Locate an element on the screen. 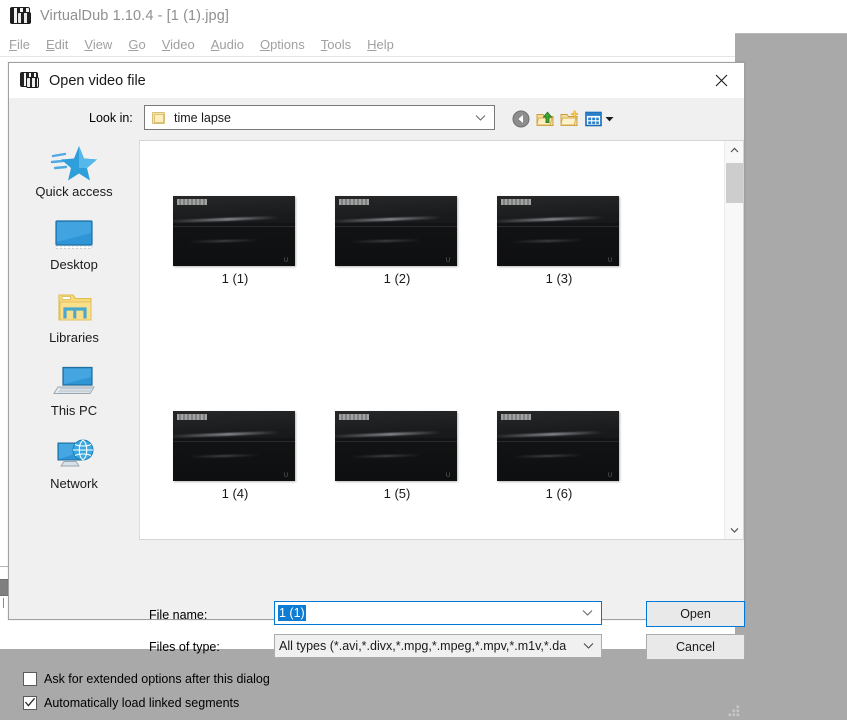  file-name-value: 1 (1) is located at coordinates (292, 613).